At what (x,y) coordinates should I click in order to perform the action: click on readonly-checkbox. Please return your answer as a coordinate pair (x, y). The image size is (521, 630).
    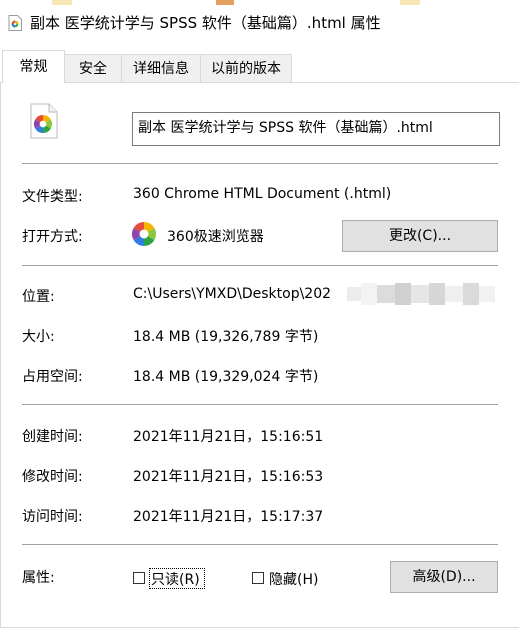
    Looking at the image, I should click on (139, 578).